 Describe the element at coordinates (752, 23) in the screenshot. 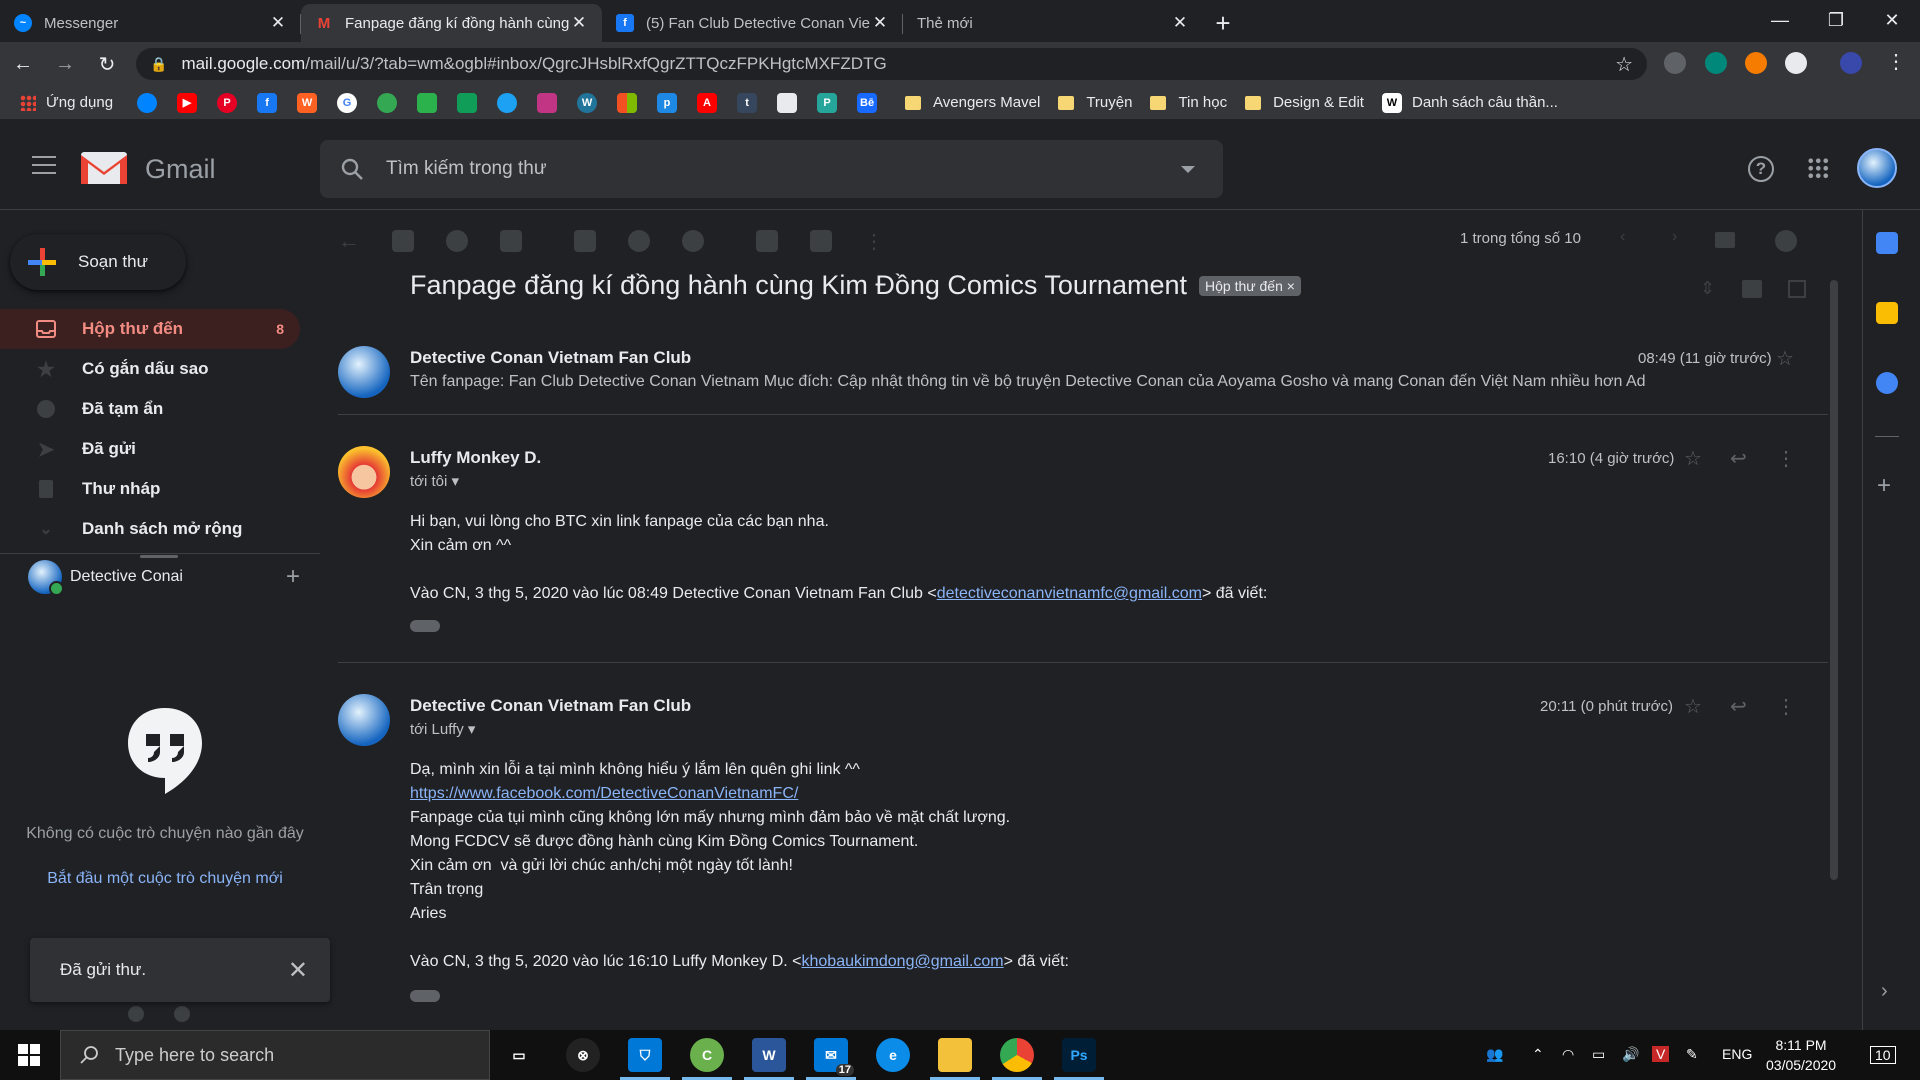

I see `tab-facebook: f (5) Fan Club Detective Conan Vie ✕` at that location.